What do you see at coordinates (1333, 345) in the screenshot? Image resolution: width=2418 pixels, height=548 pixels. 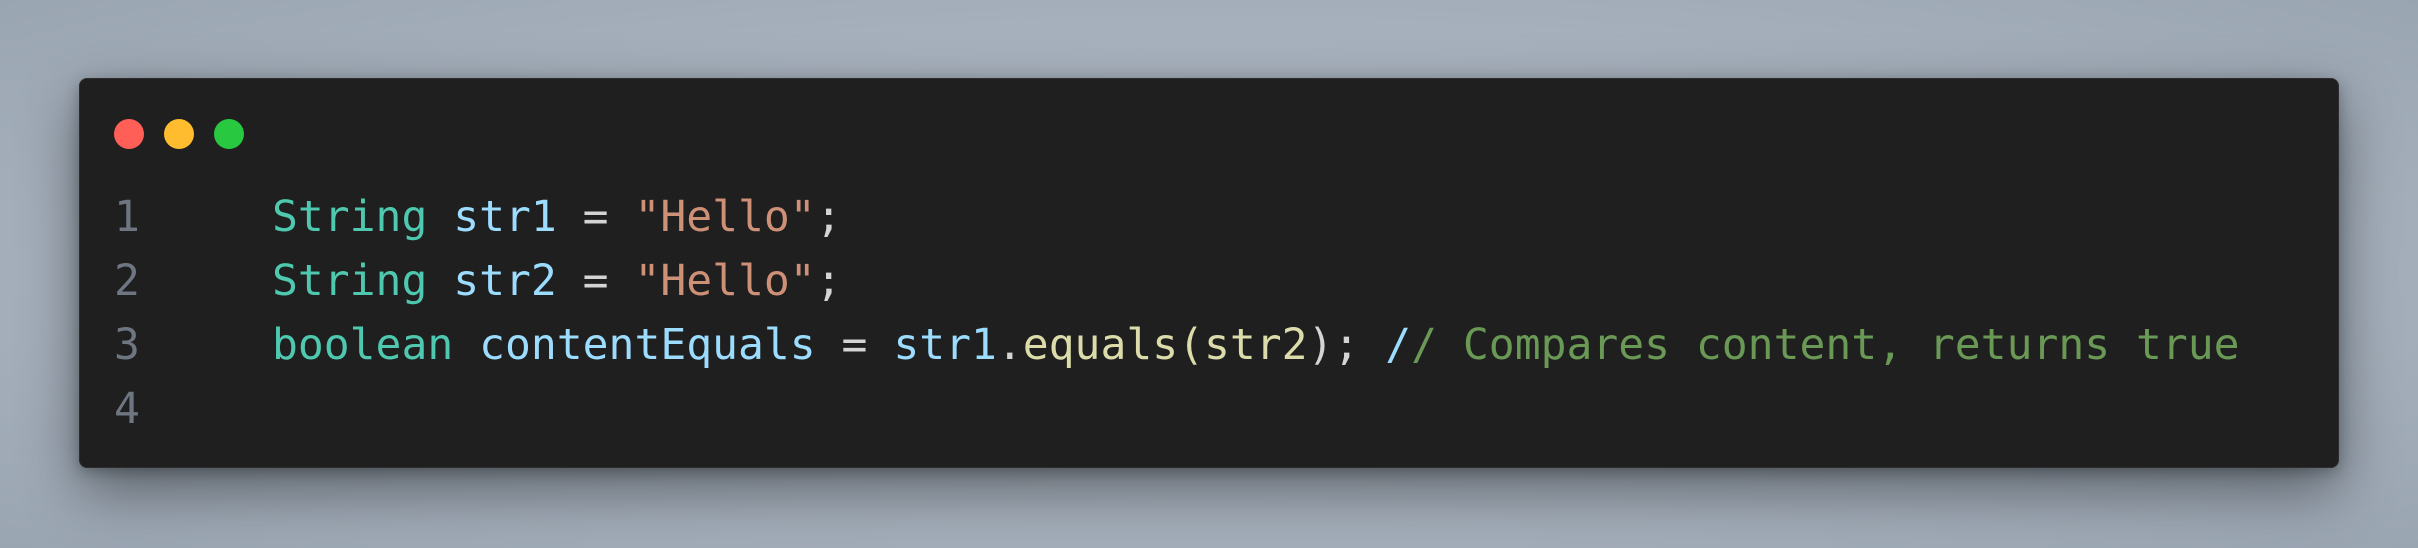 I see `code-token-op: );` at bounding box center [1333, 345].